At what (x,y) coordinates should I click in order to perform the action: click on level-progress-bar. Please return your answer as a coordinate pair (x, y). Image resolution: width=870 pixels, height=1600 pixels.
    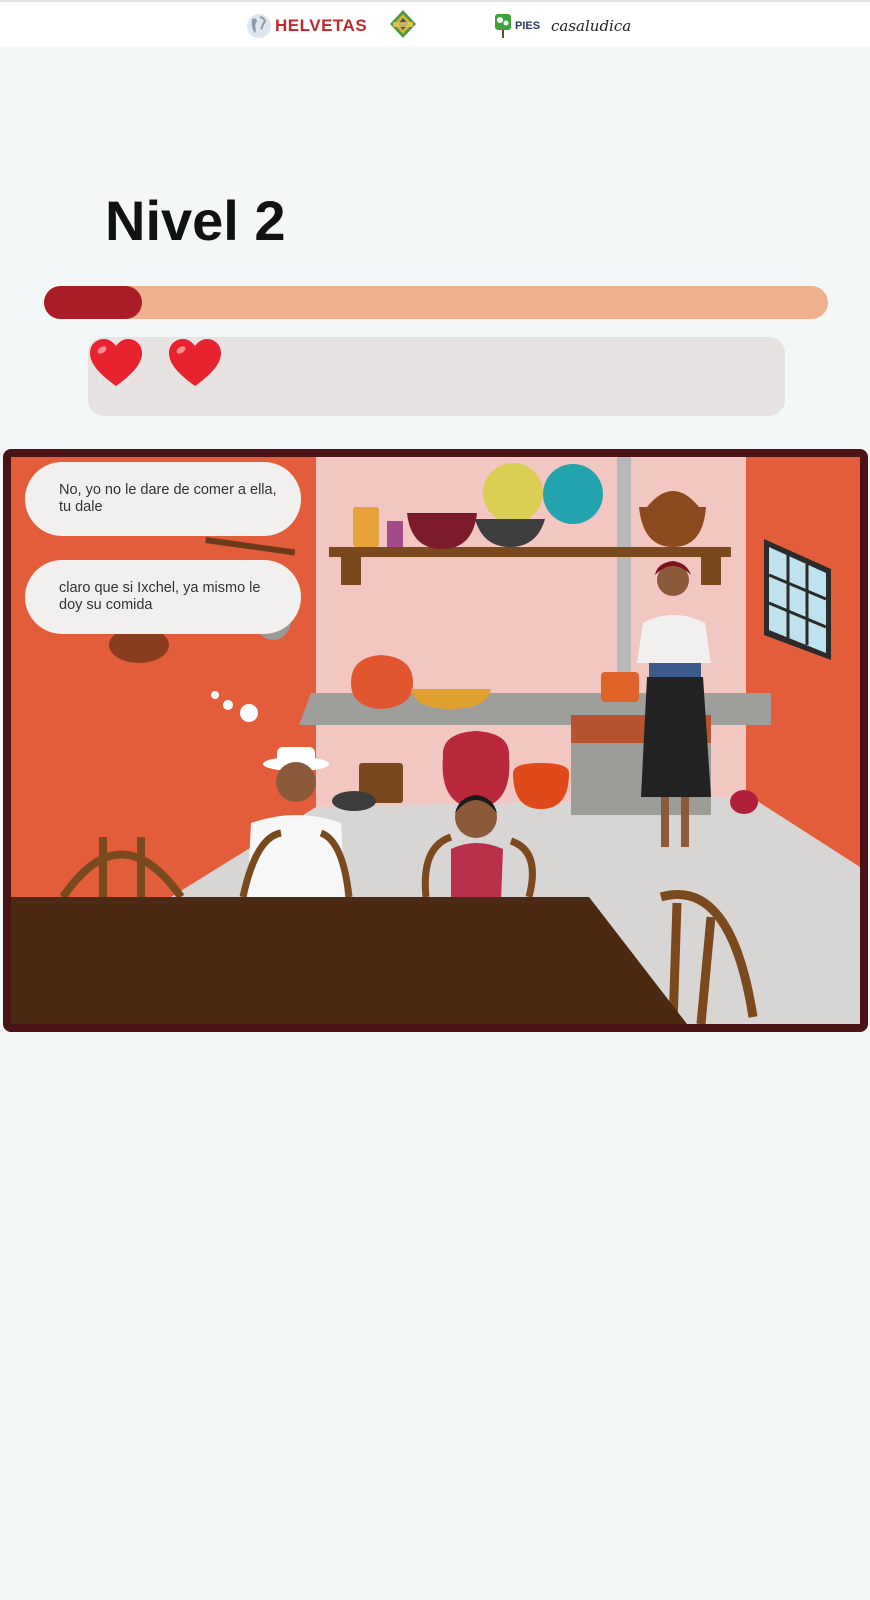
    Looking at the image, I should click on (436, 302).